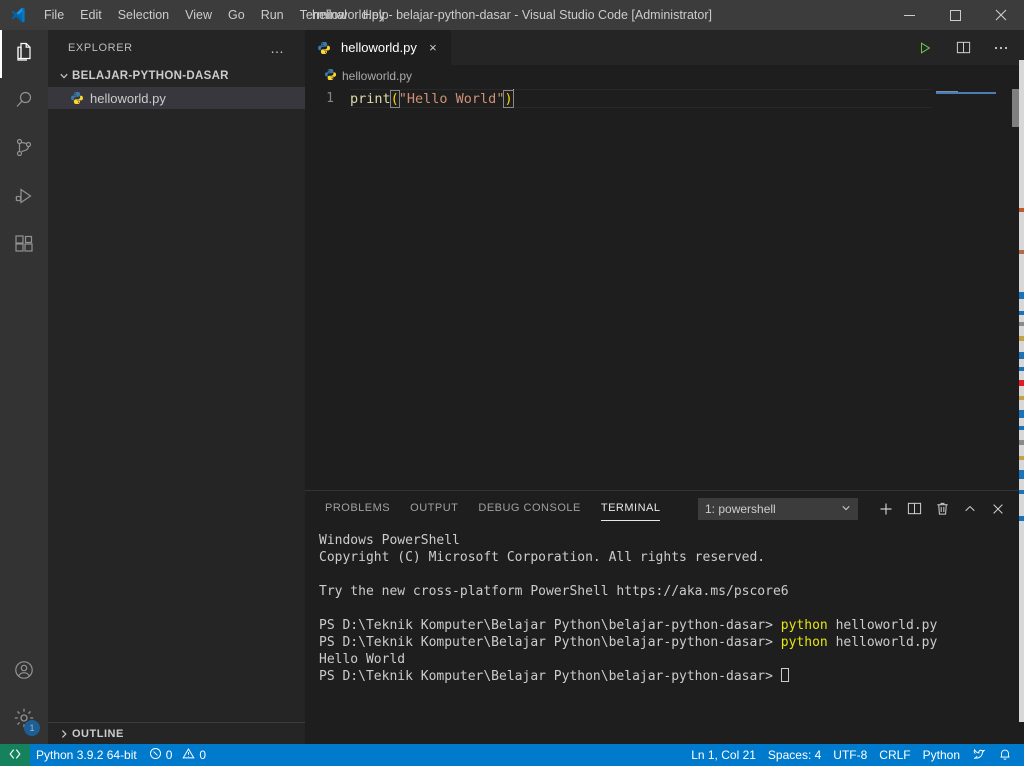 Image resolution: width=1024 pixels, height=766 pixels. I want to click on activitybar-item-accounts, so click(24, 672).